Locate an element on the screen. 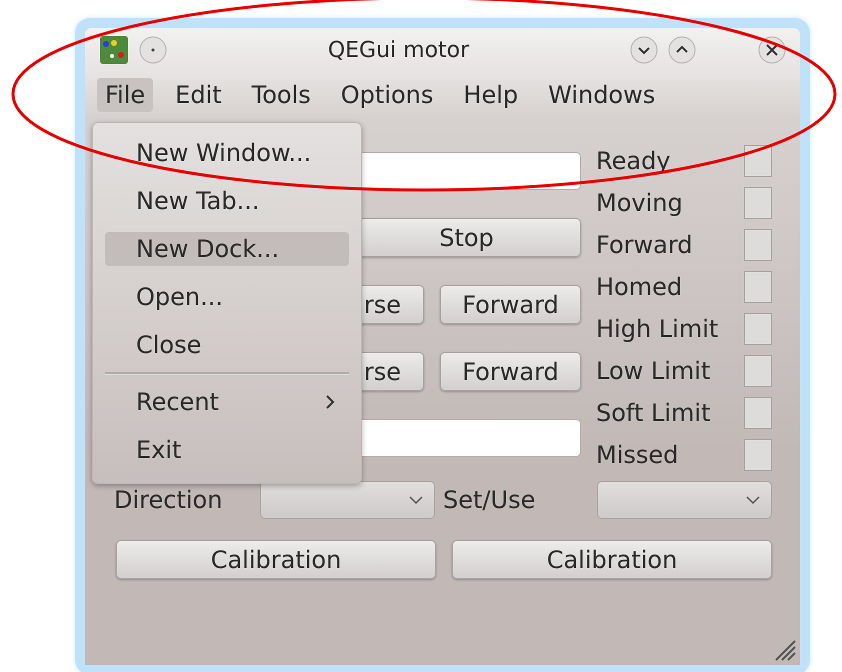 The height and width of the screenshot is (672, 842). status-label: Ready is located at coordinates (634, 161).